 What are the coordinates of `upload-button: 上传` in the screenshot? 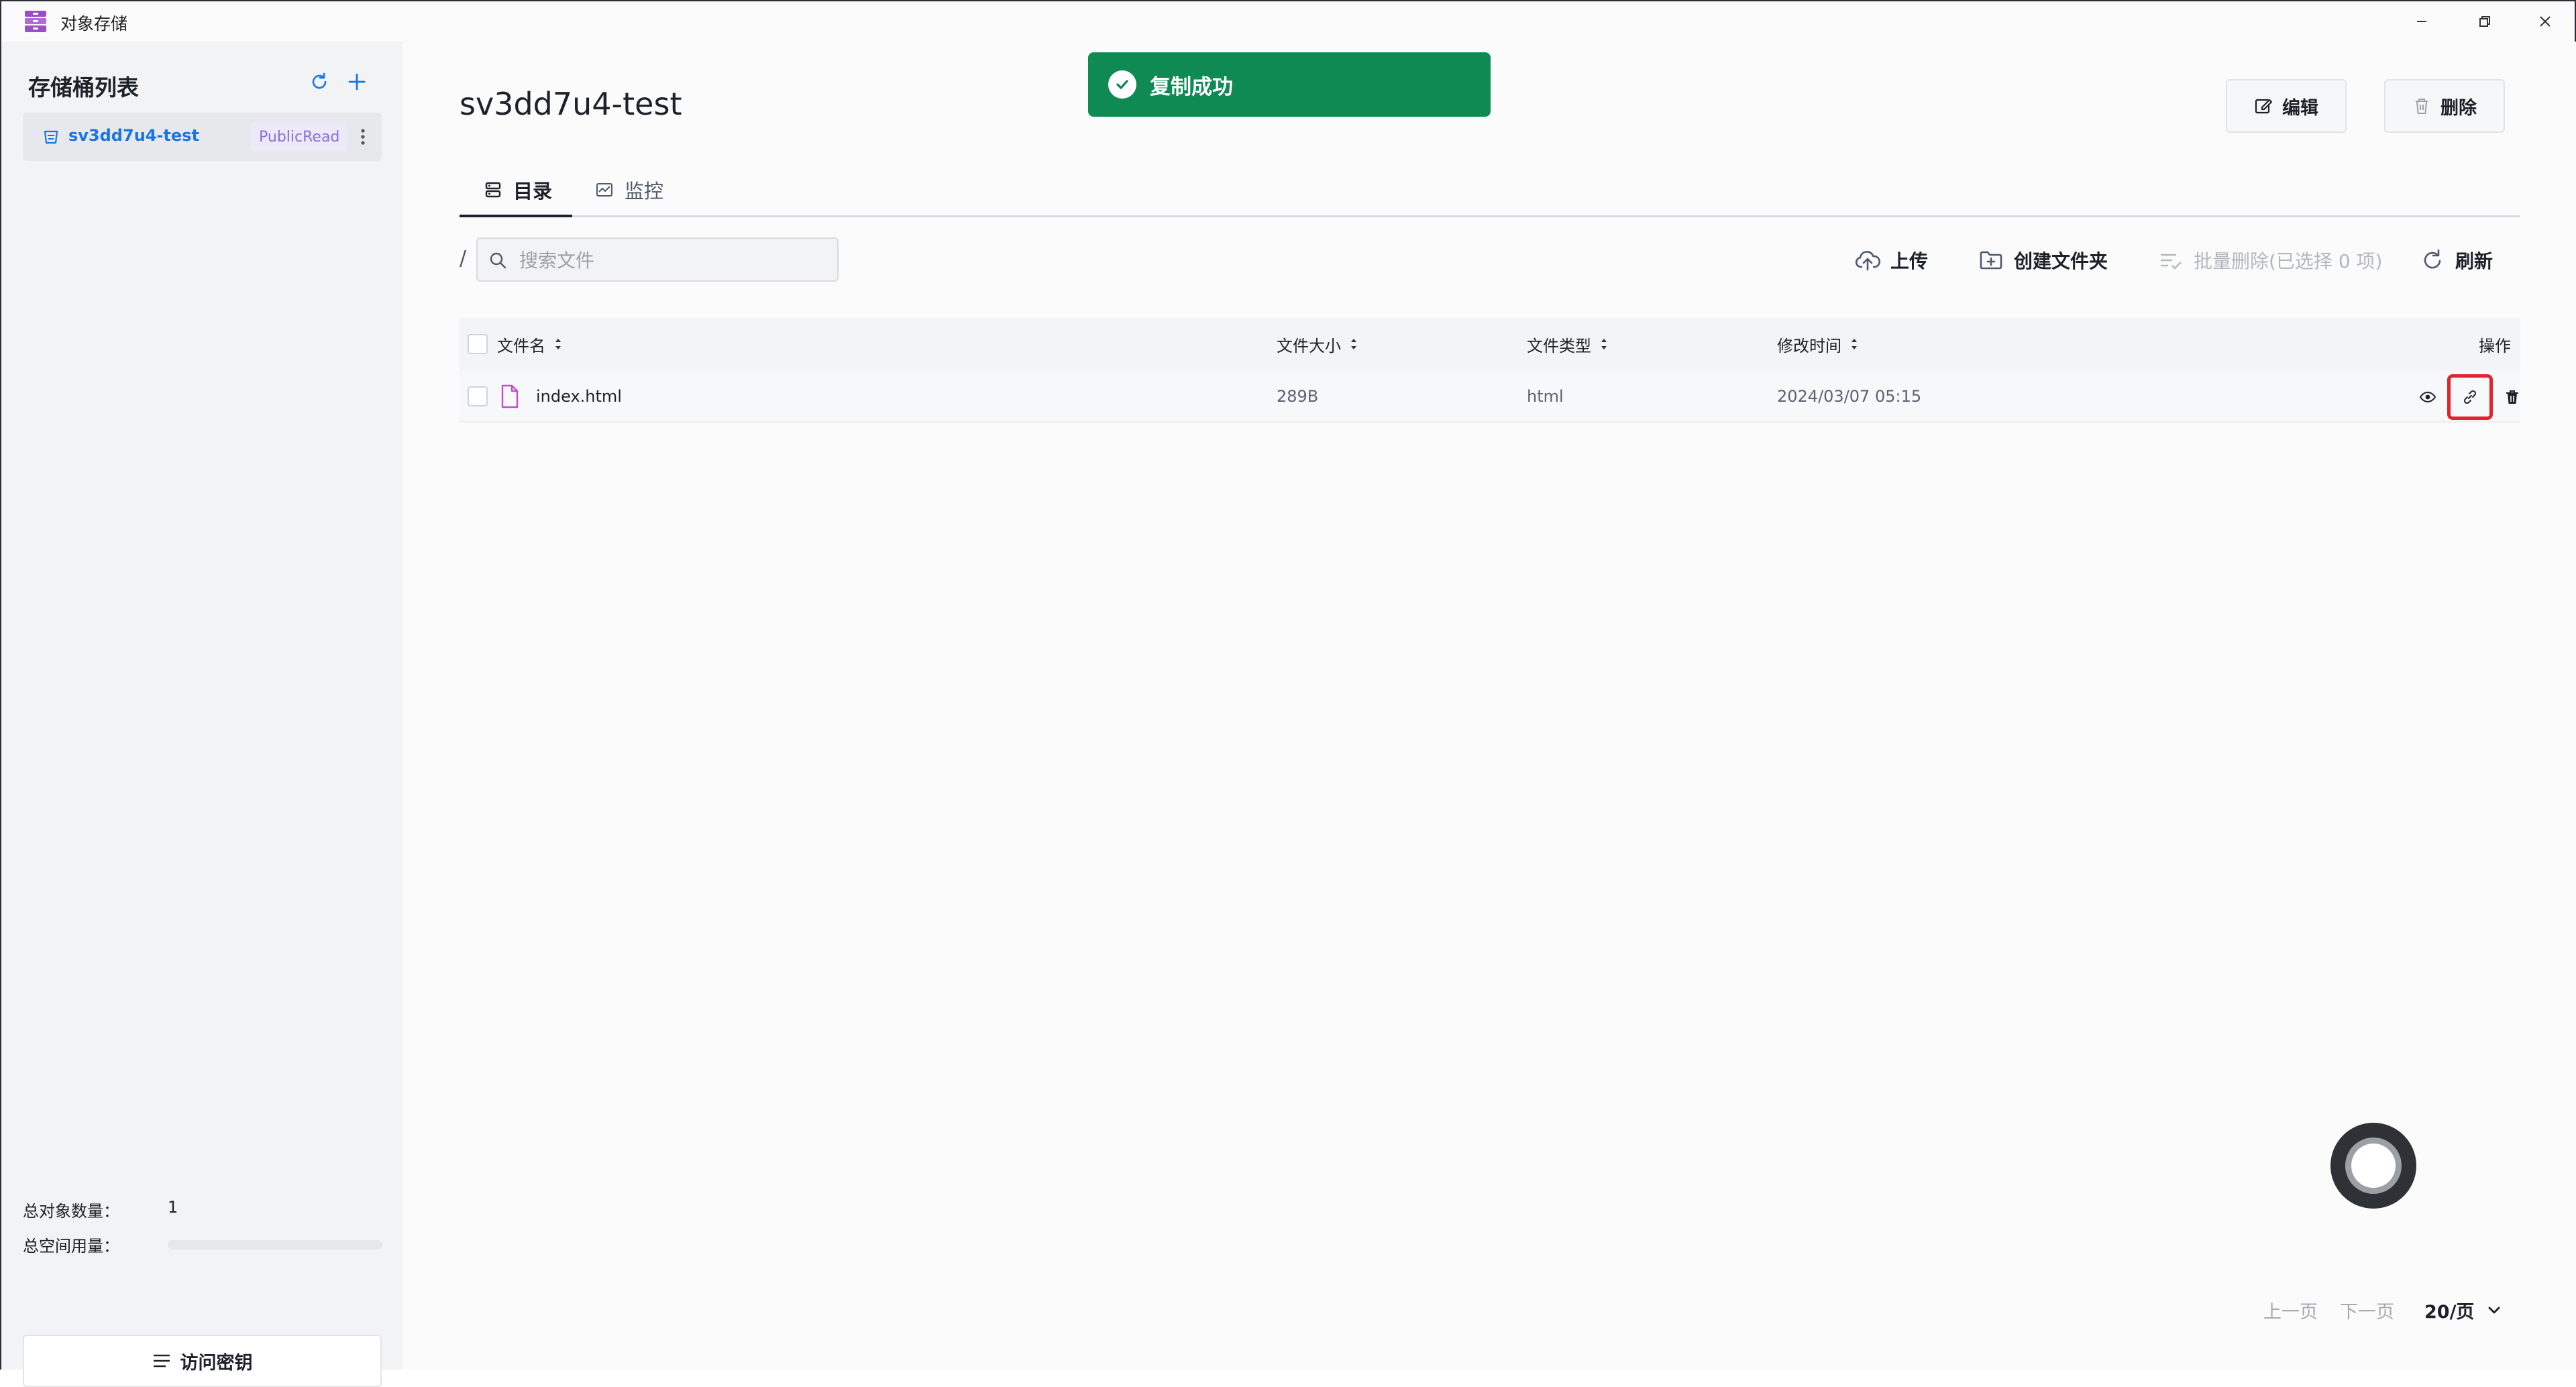 It's located at (1891, 260).